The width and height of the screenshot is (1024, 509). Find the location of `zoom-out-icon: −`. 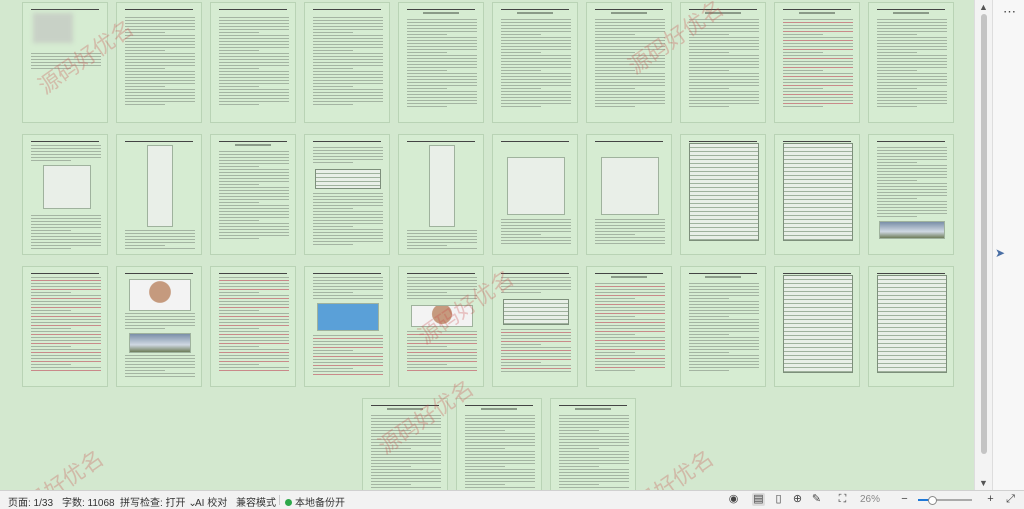

zoom-out-icon: − is located at coordinates (904, 499).